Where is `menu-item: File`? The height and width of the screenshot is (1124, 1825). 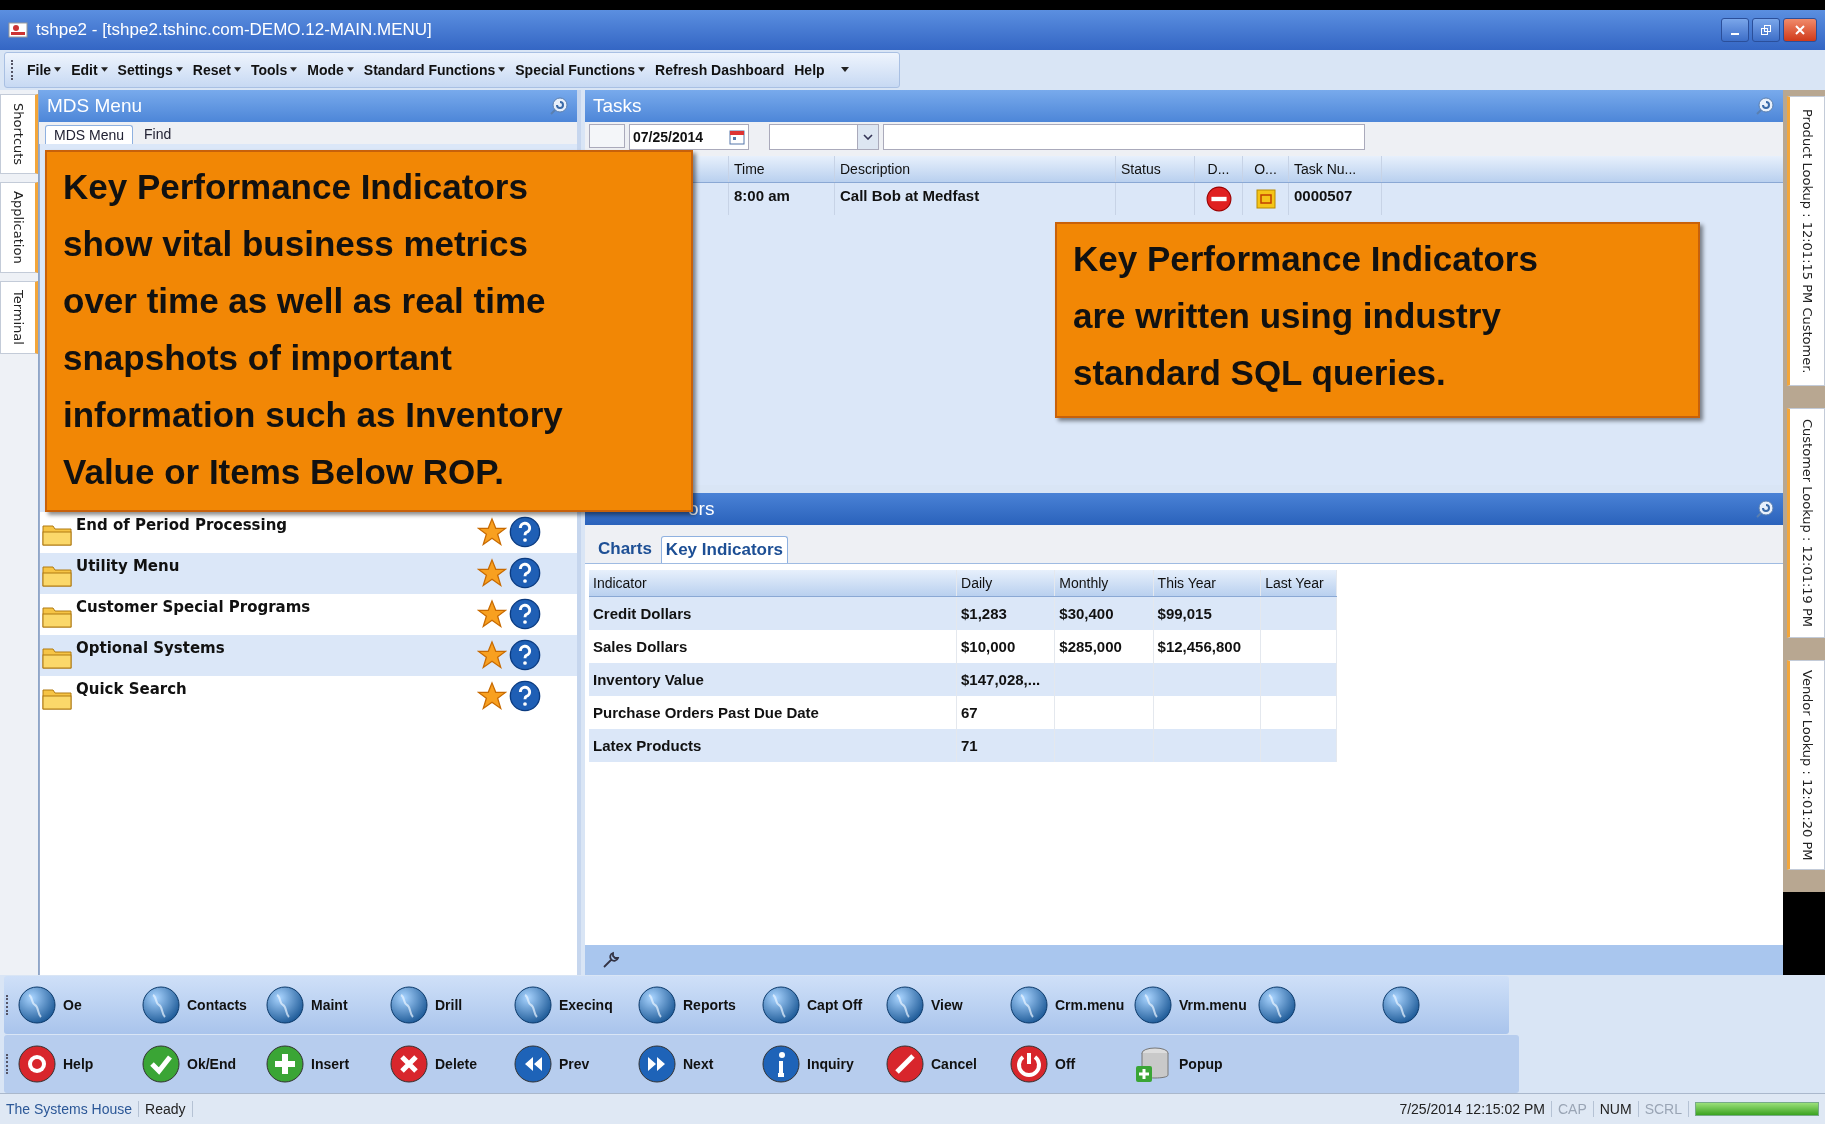
menu-item: File is located at coordinates (44, 69).